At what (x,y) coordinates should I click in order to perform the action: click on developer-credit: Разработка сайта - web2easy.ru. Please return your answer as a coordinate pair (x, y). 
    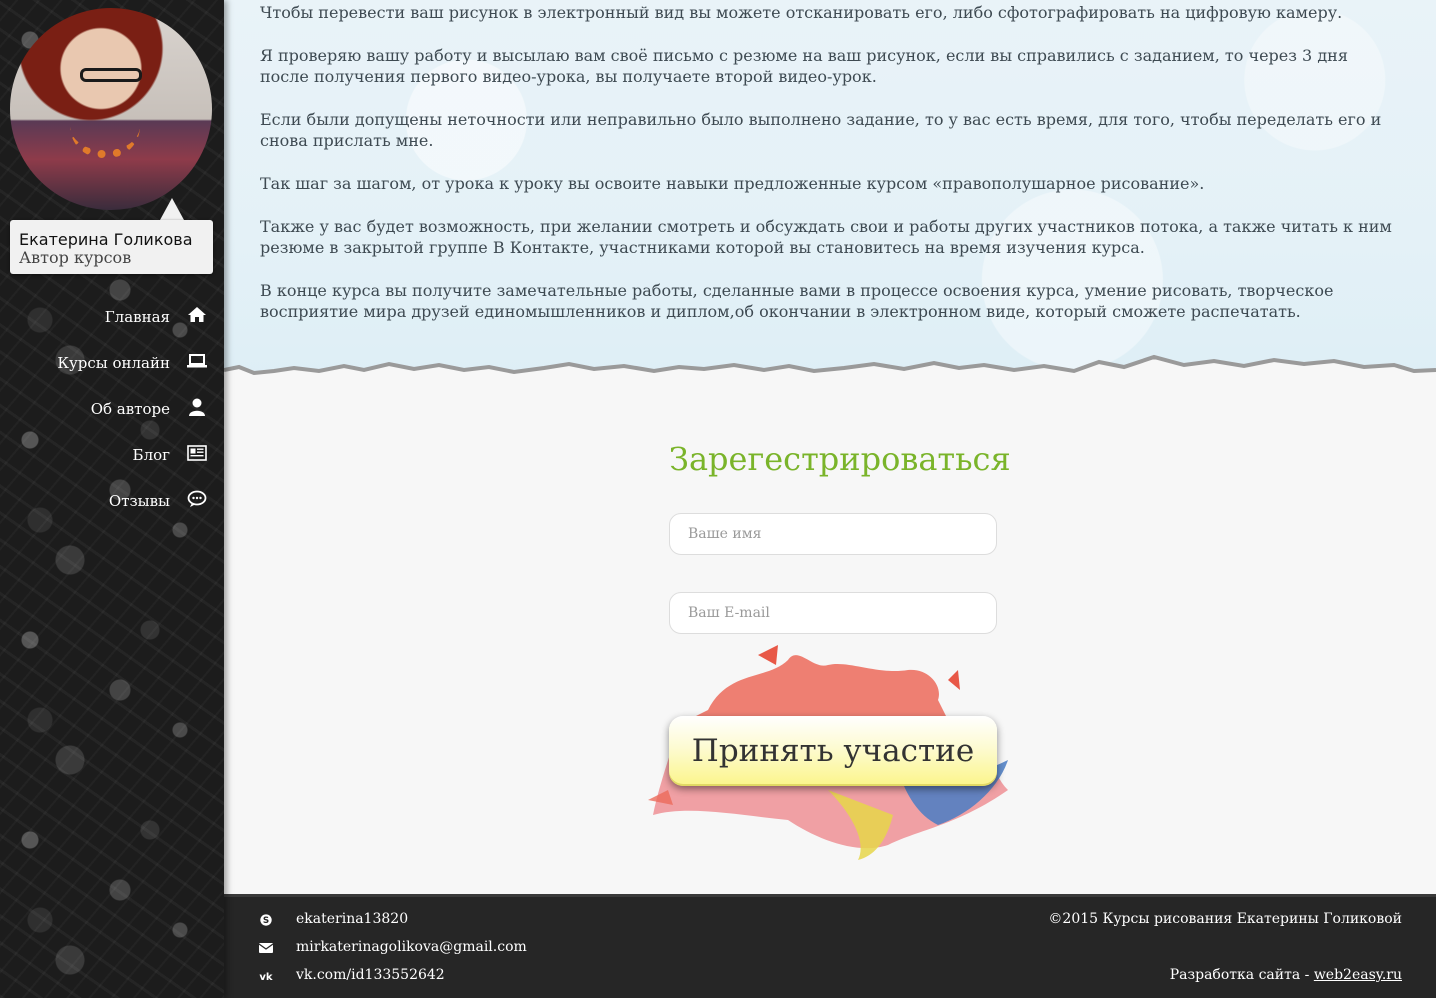
    Looking at the image, I should click on (1286, 975).